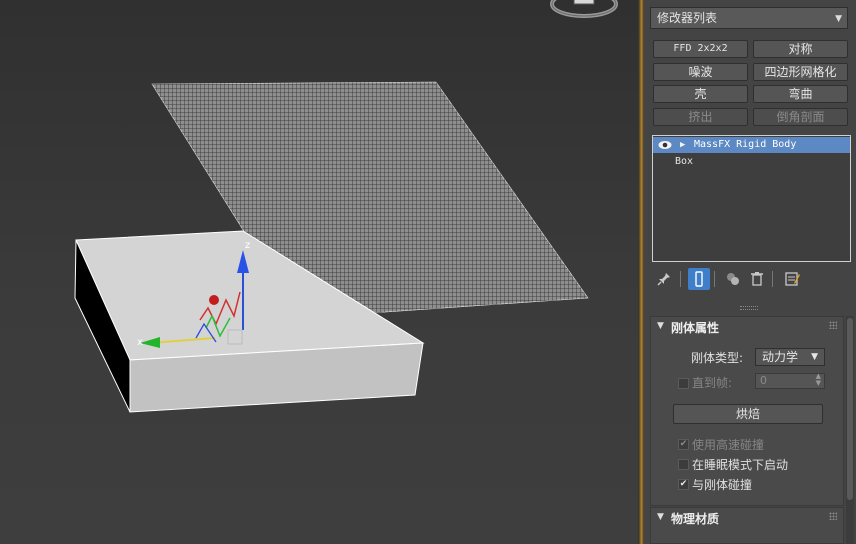 This screenshot has width=856, height=544. I want to click on modifier-ffd-button: FFD 2x2x2, so click(700, 49).